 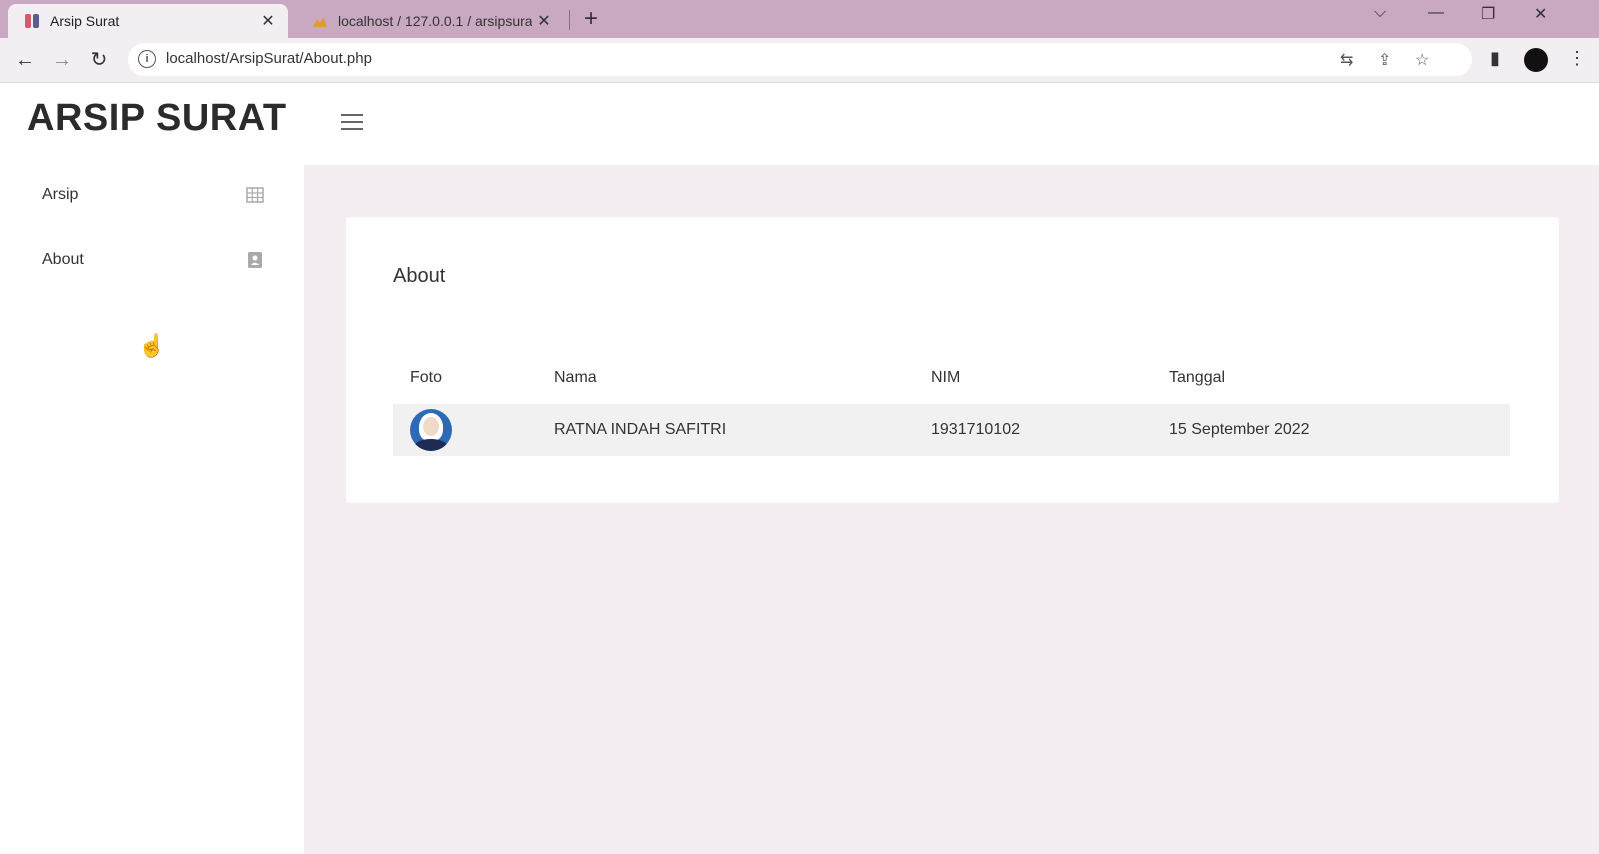 What do you see at coordinates (1422, 60) in the screenshot?
I see `bookmark-star-icon: ☆` at bounding box center [1422, 60].